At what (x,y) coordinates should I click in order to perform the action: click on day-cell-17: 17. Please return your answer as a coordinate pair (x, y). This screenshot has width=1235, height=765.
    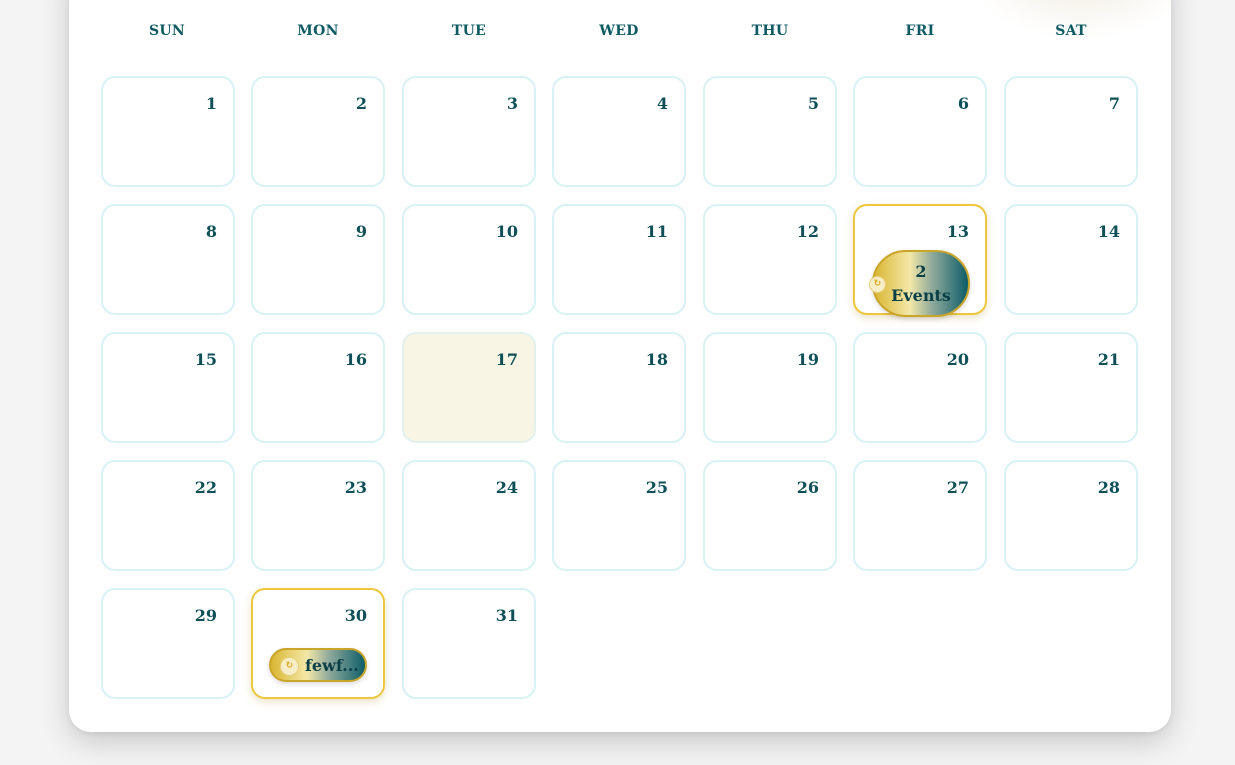
    Looking at the image, I should click on (469, 387).